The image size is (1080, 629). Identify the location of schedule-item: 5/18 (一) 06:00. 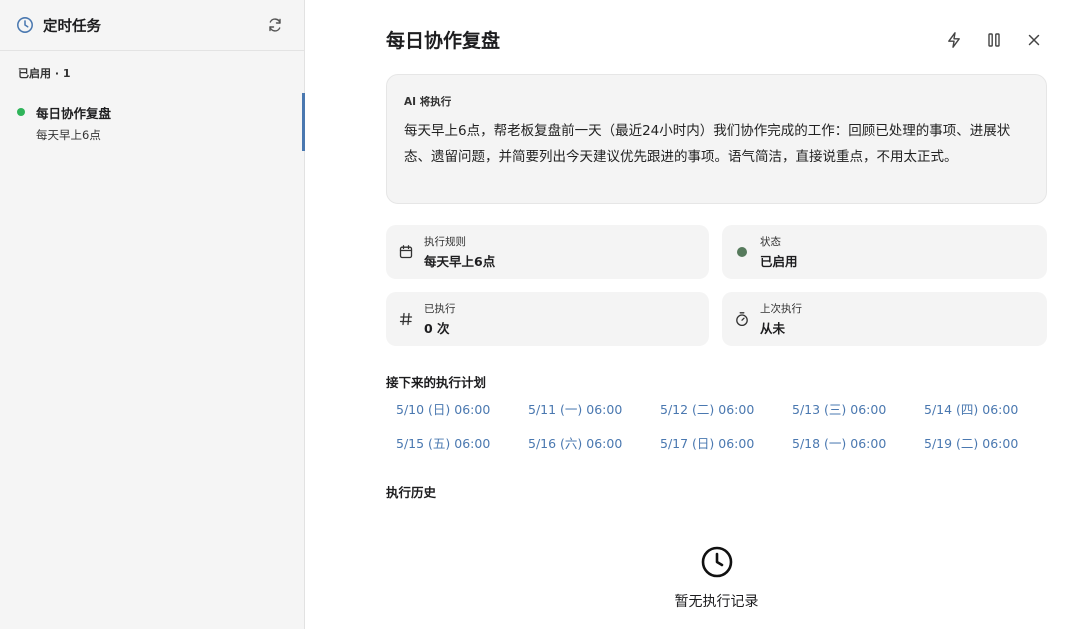
(848, 449).